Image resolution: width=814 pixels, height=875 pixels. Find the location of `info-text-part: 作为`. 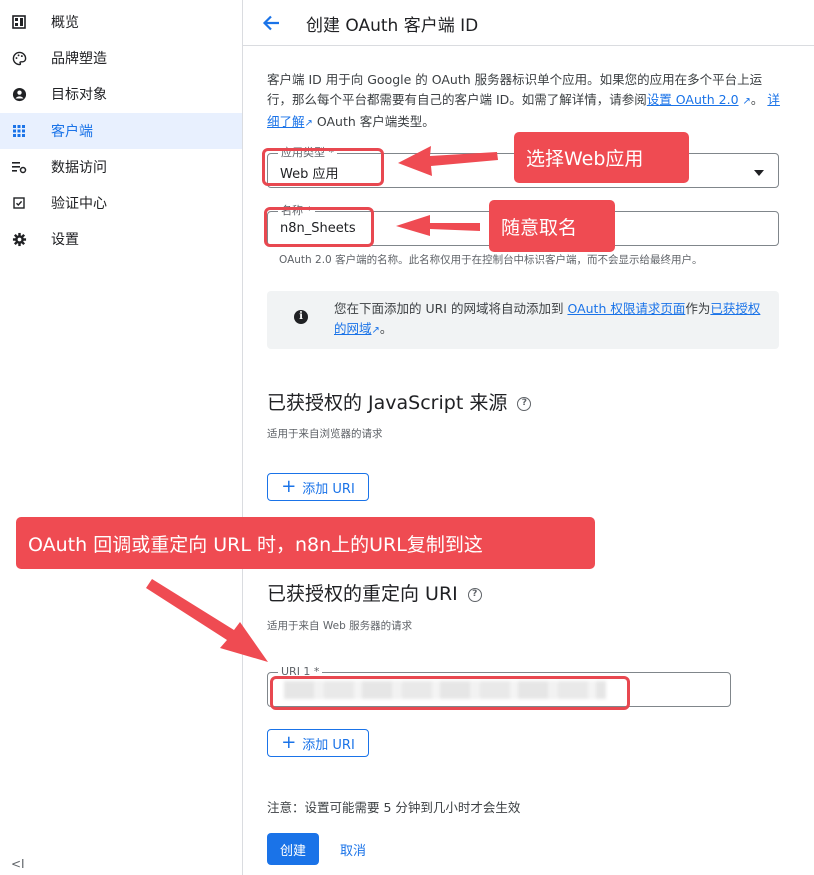

info-text-part: 作为 is located at coordinates (698, 308).